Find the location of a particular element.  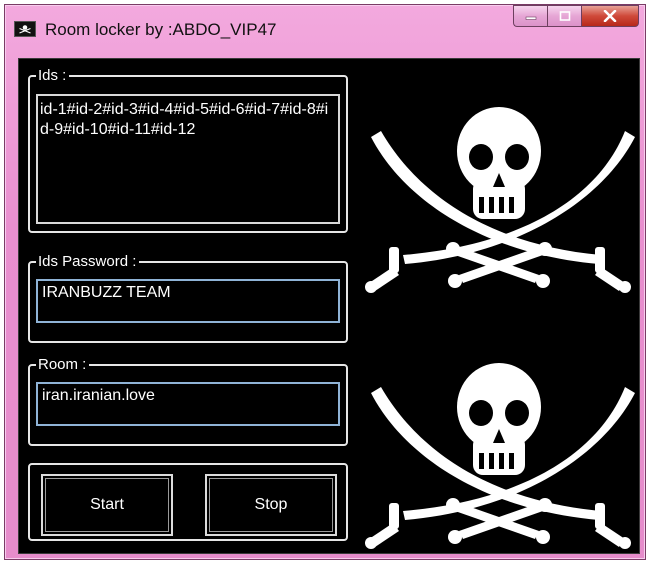

minimize-button is located at coordinates (530, 16).